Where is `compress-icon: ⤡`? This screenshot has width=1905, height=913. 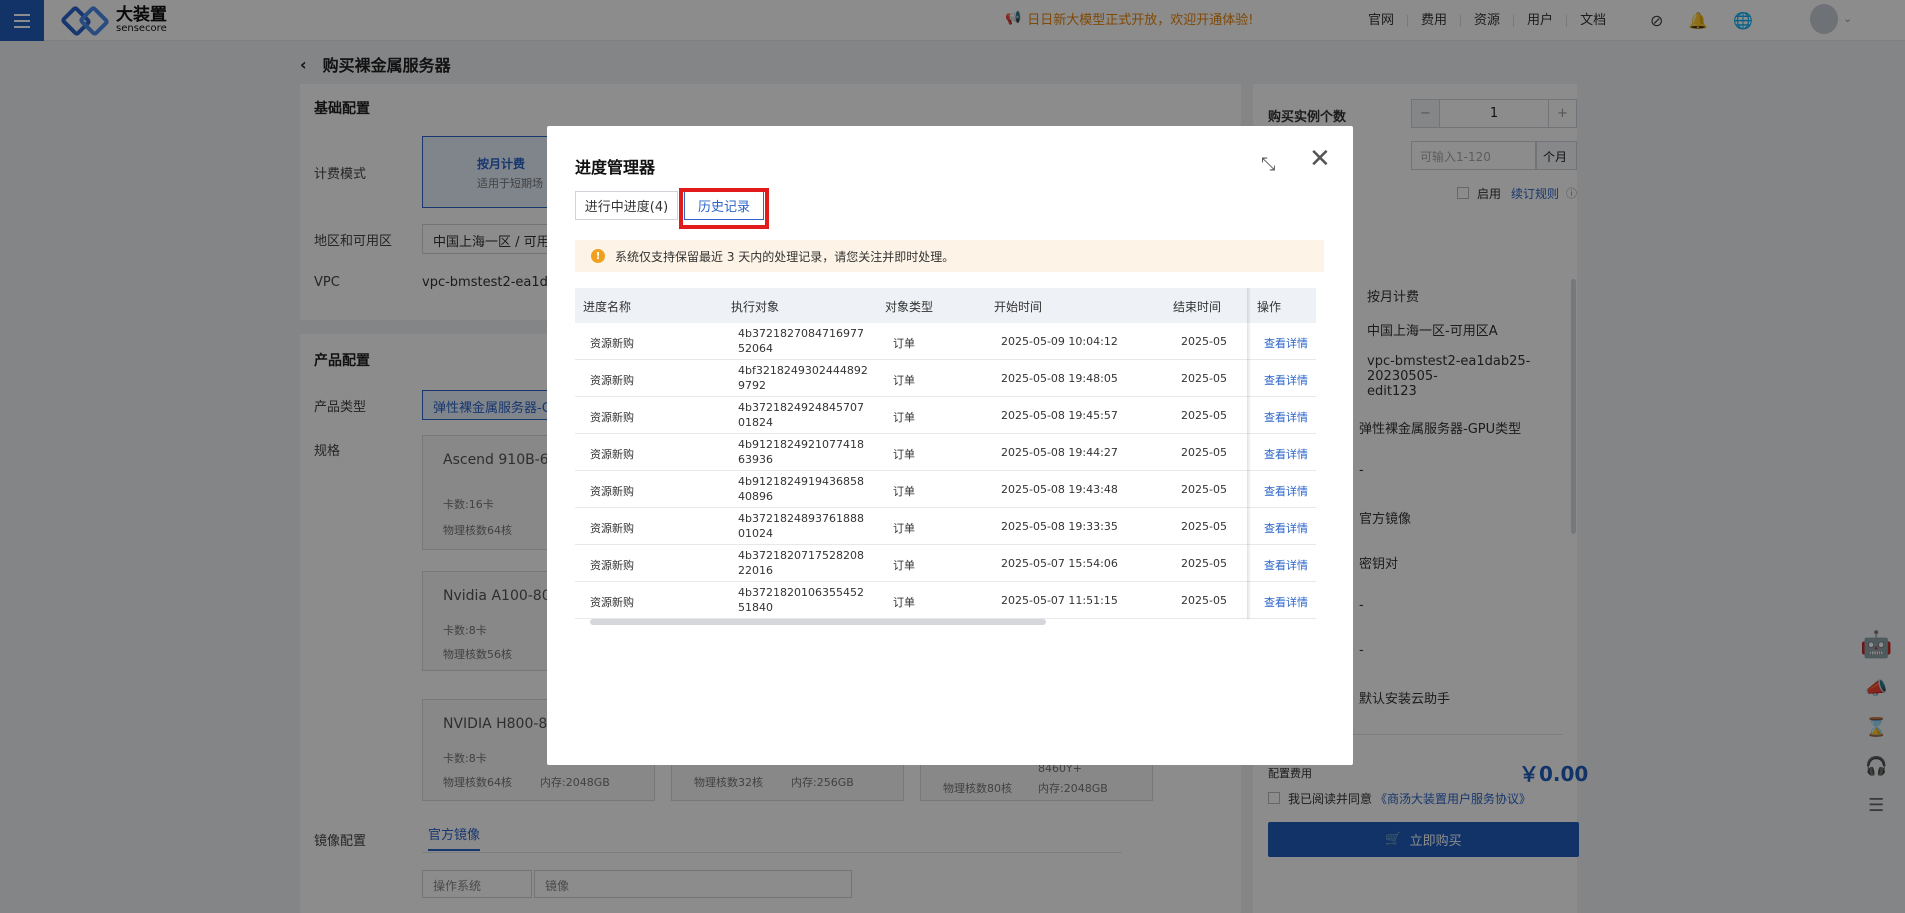
compress-icon: ⤡ is located at coordinates (1268, 164).